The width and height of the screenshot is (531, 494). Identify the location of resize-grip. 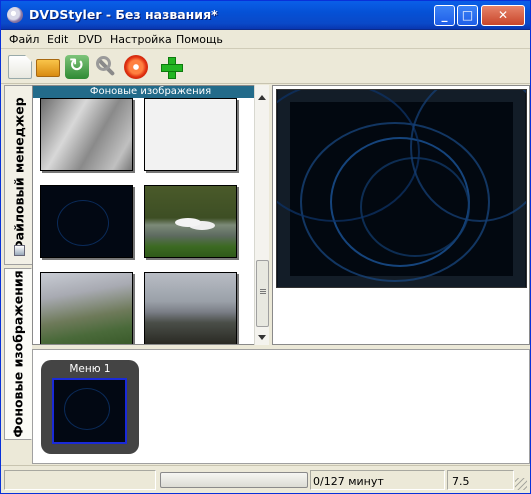
(521, 484).